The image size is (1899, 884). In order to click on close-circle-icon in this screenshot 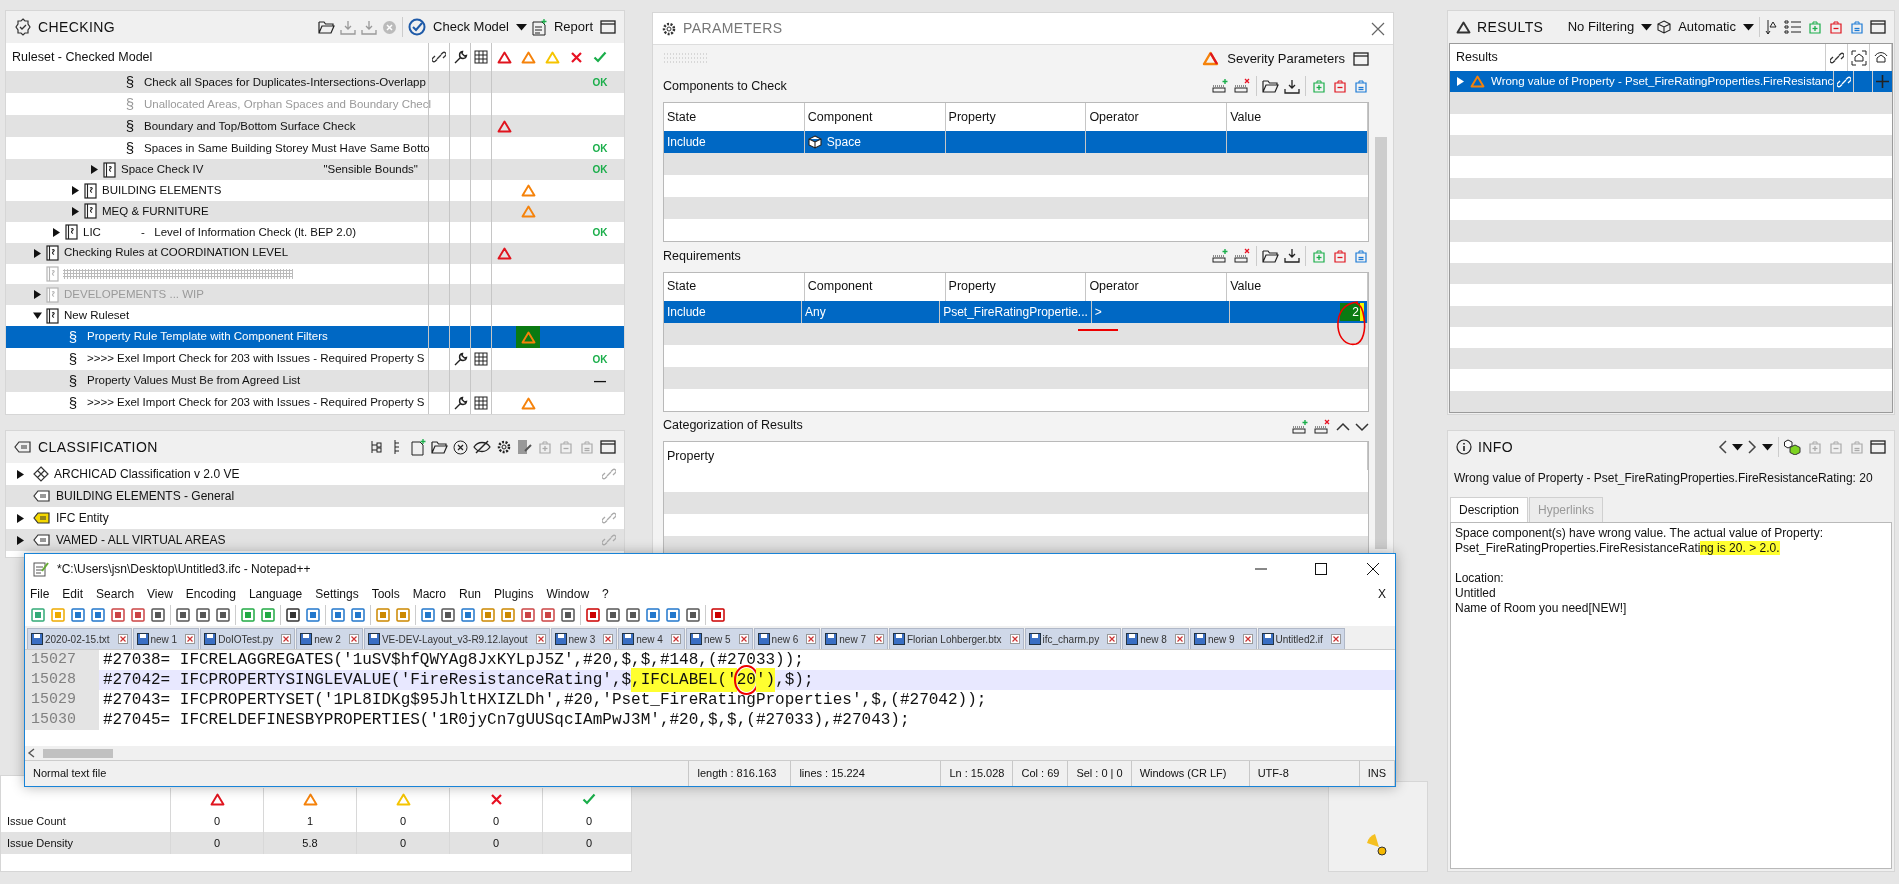, I will do `click(460, 447)`.